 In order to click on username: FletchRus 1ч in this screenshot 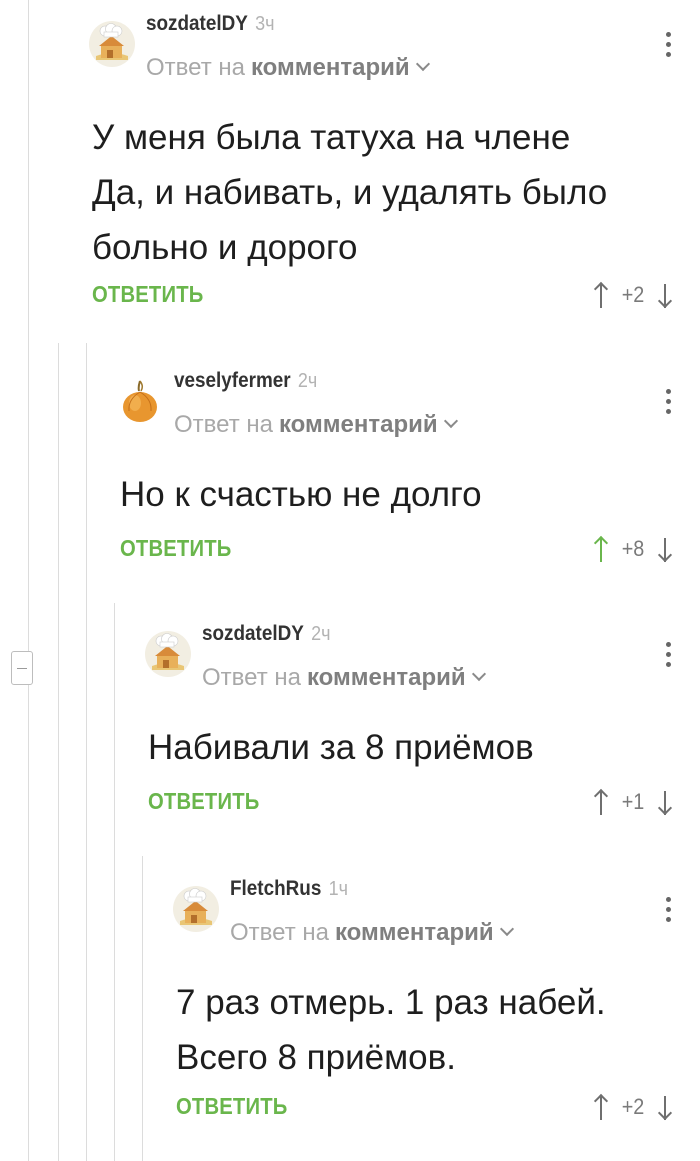, I will do `click(289, 889)`.